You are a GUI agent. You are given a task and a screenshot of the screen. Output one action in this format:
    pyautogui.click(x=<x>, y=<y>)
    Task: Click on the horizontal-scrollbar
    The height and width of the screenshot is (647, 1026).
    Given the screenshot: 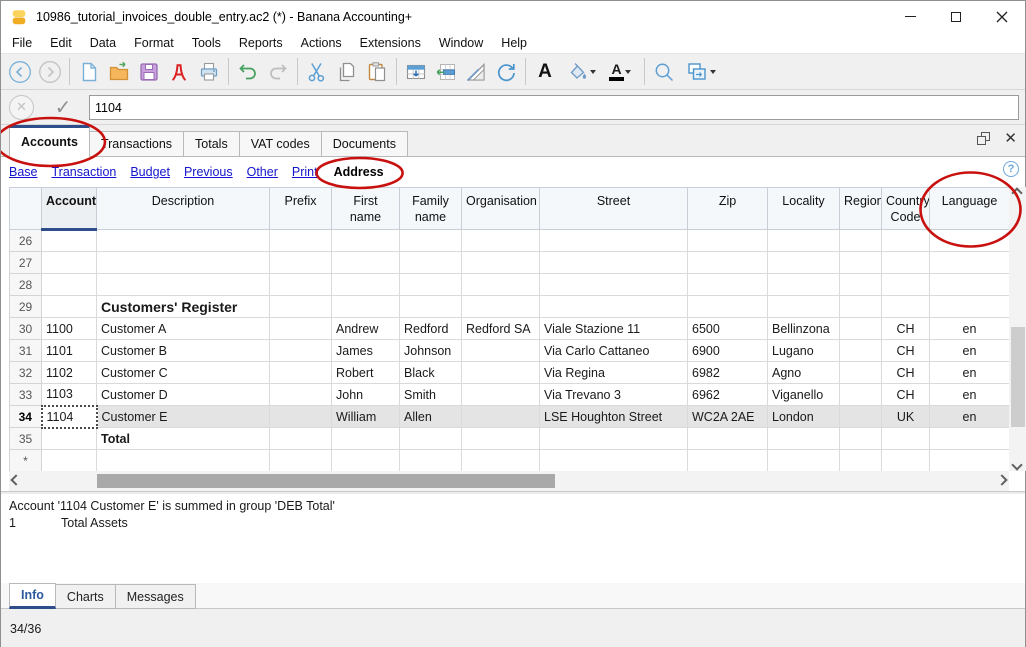 What is the action you would take?
    pyautogui.click(x=509, y=481)
    